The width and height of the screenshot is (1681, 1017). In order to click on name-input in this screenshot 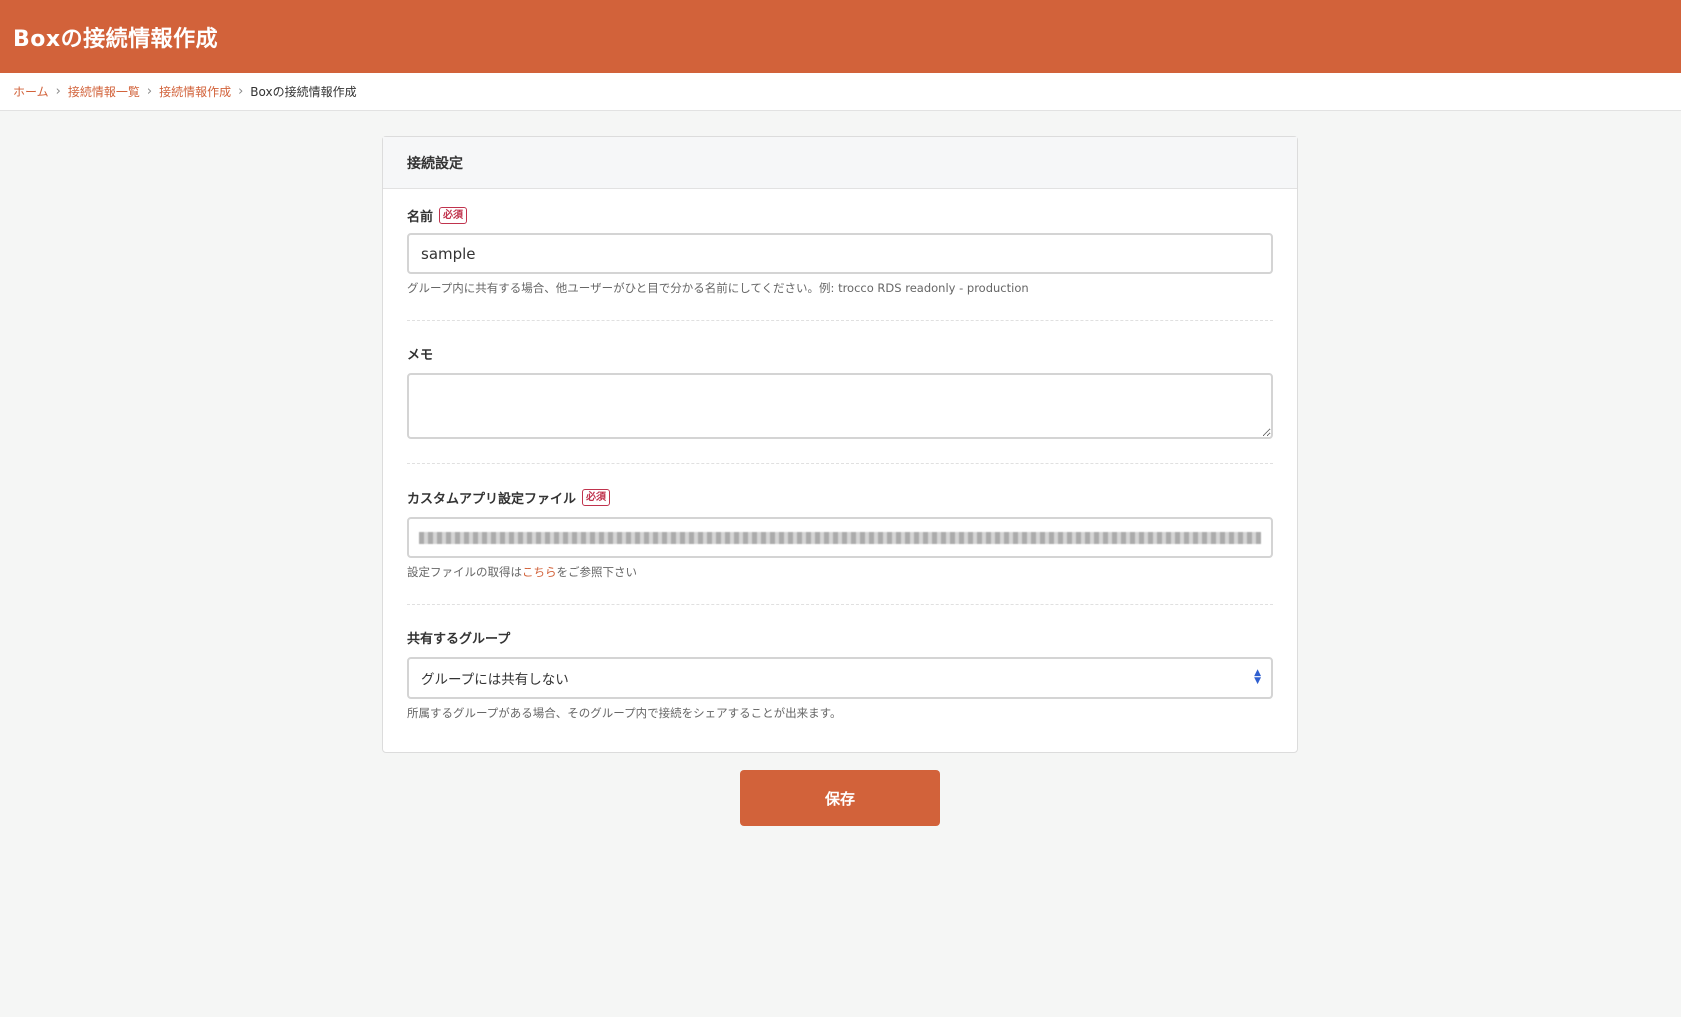, I will do `click(840, 253)`.